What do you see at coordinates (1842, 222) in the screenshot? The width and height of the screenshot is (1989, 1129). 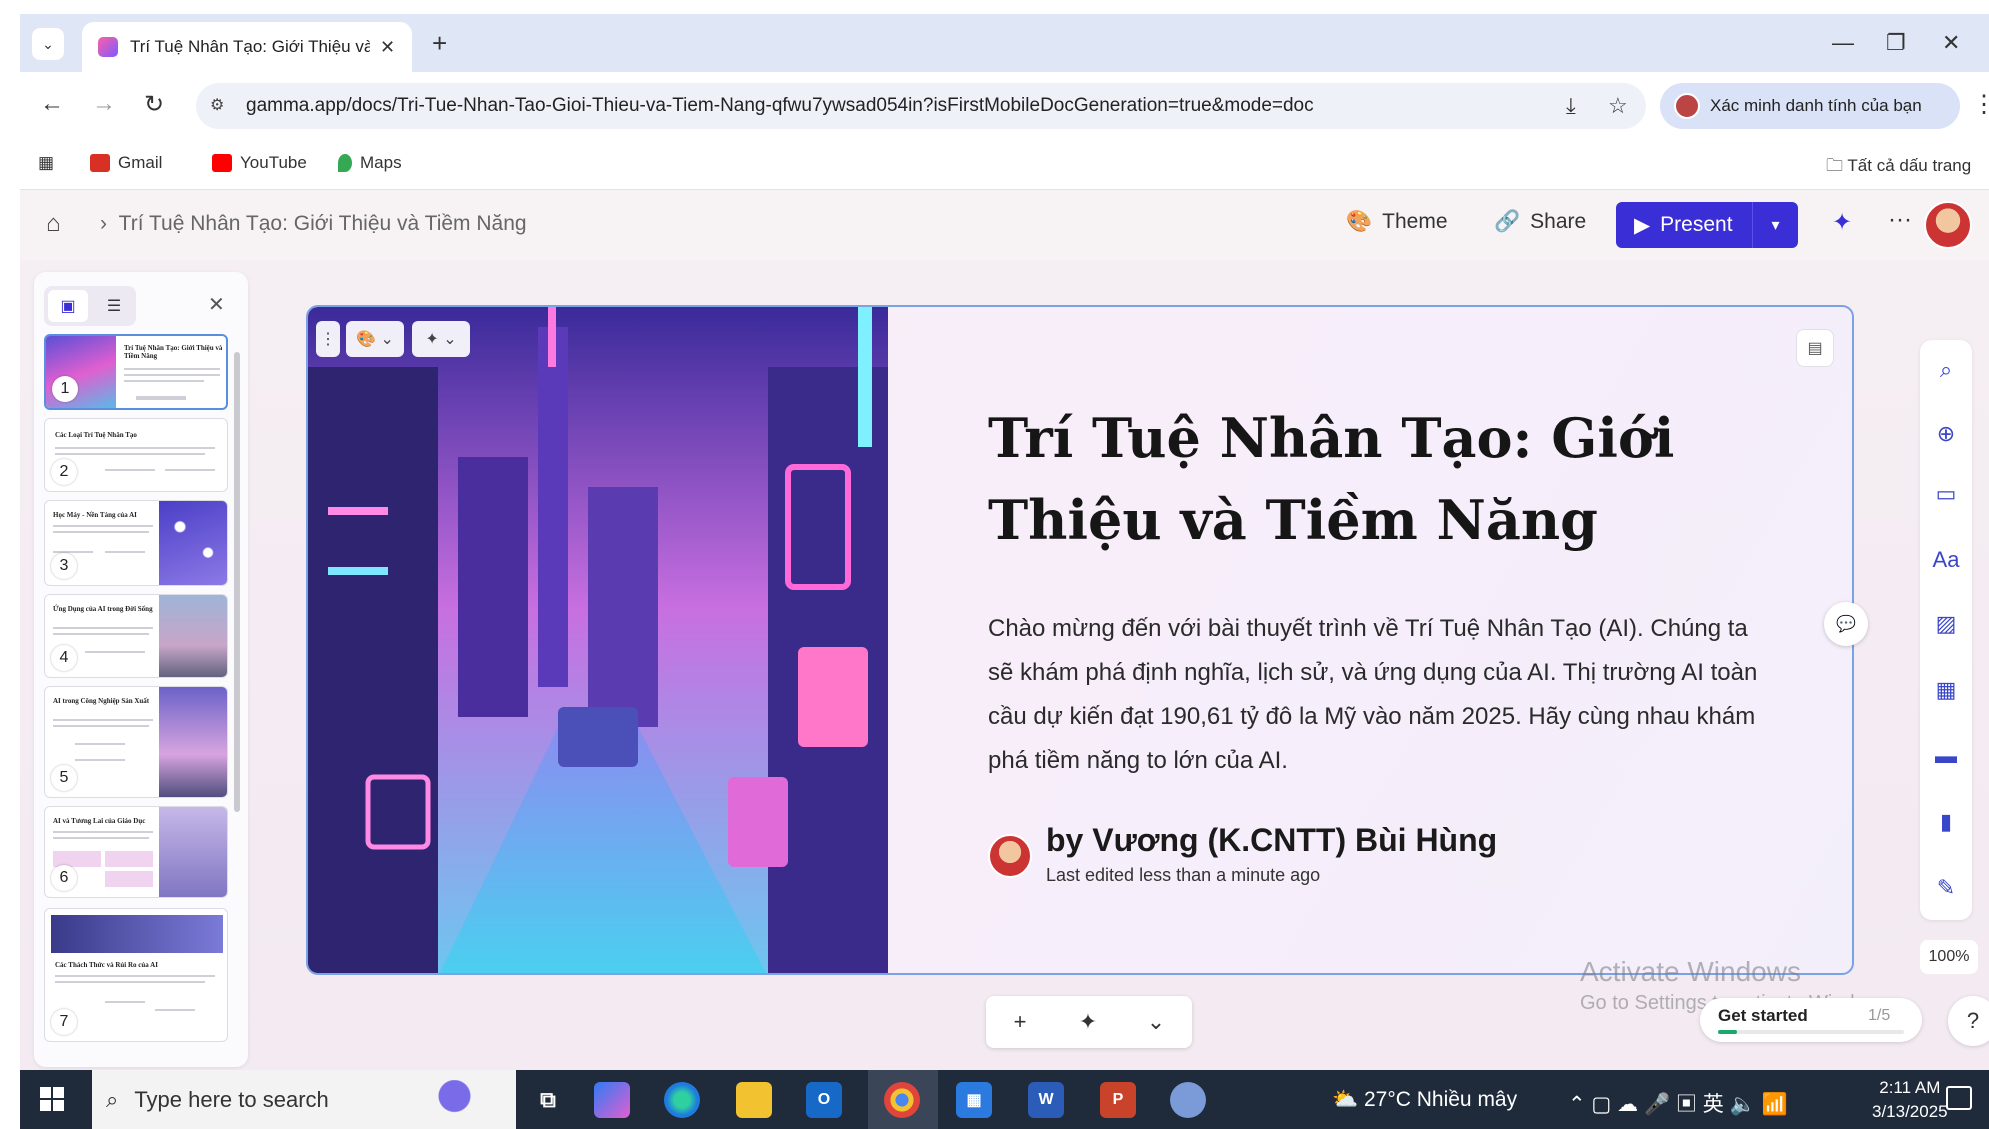 I see `ai-sparkle-icon: ✦` at bounding box center [1842, 222].